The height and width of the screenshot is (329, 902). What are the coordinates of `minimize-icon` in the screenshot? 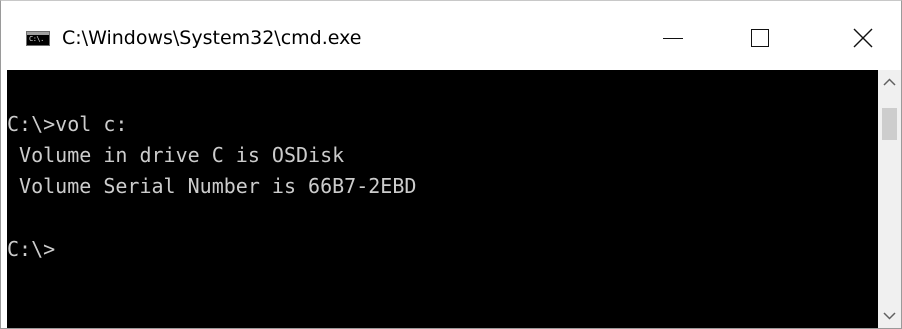 It's located at (673, 38).